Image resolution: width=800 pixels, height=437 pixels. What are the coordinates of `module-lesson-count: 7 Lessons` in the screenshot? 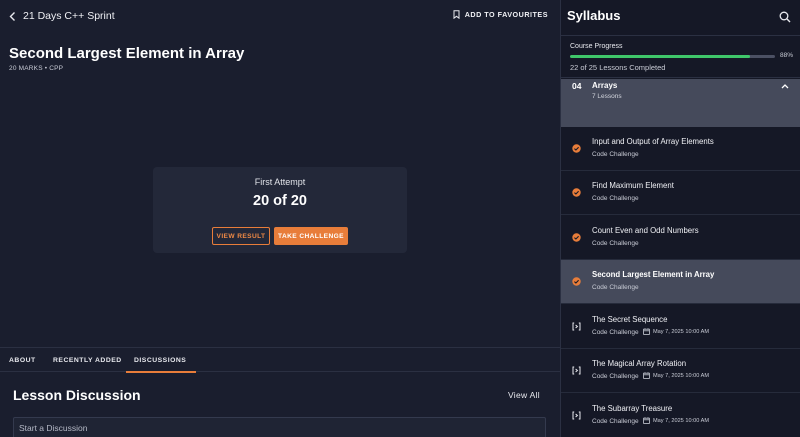 It's located at (607, 96).